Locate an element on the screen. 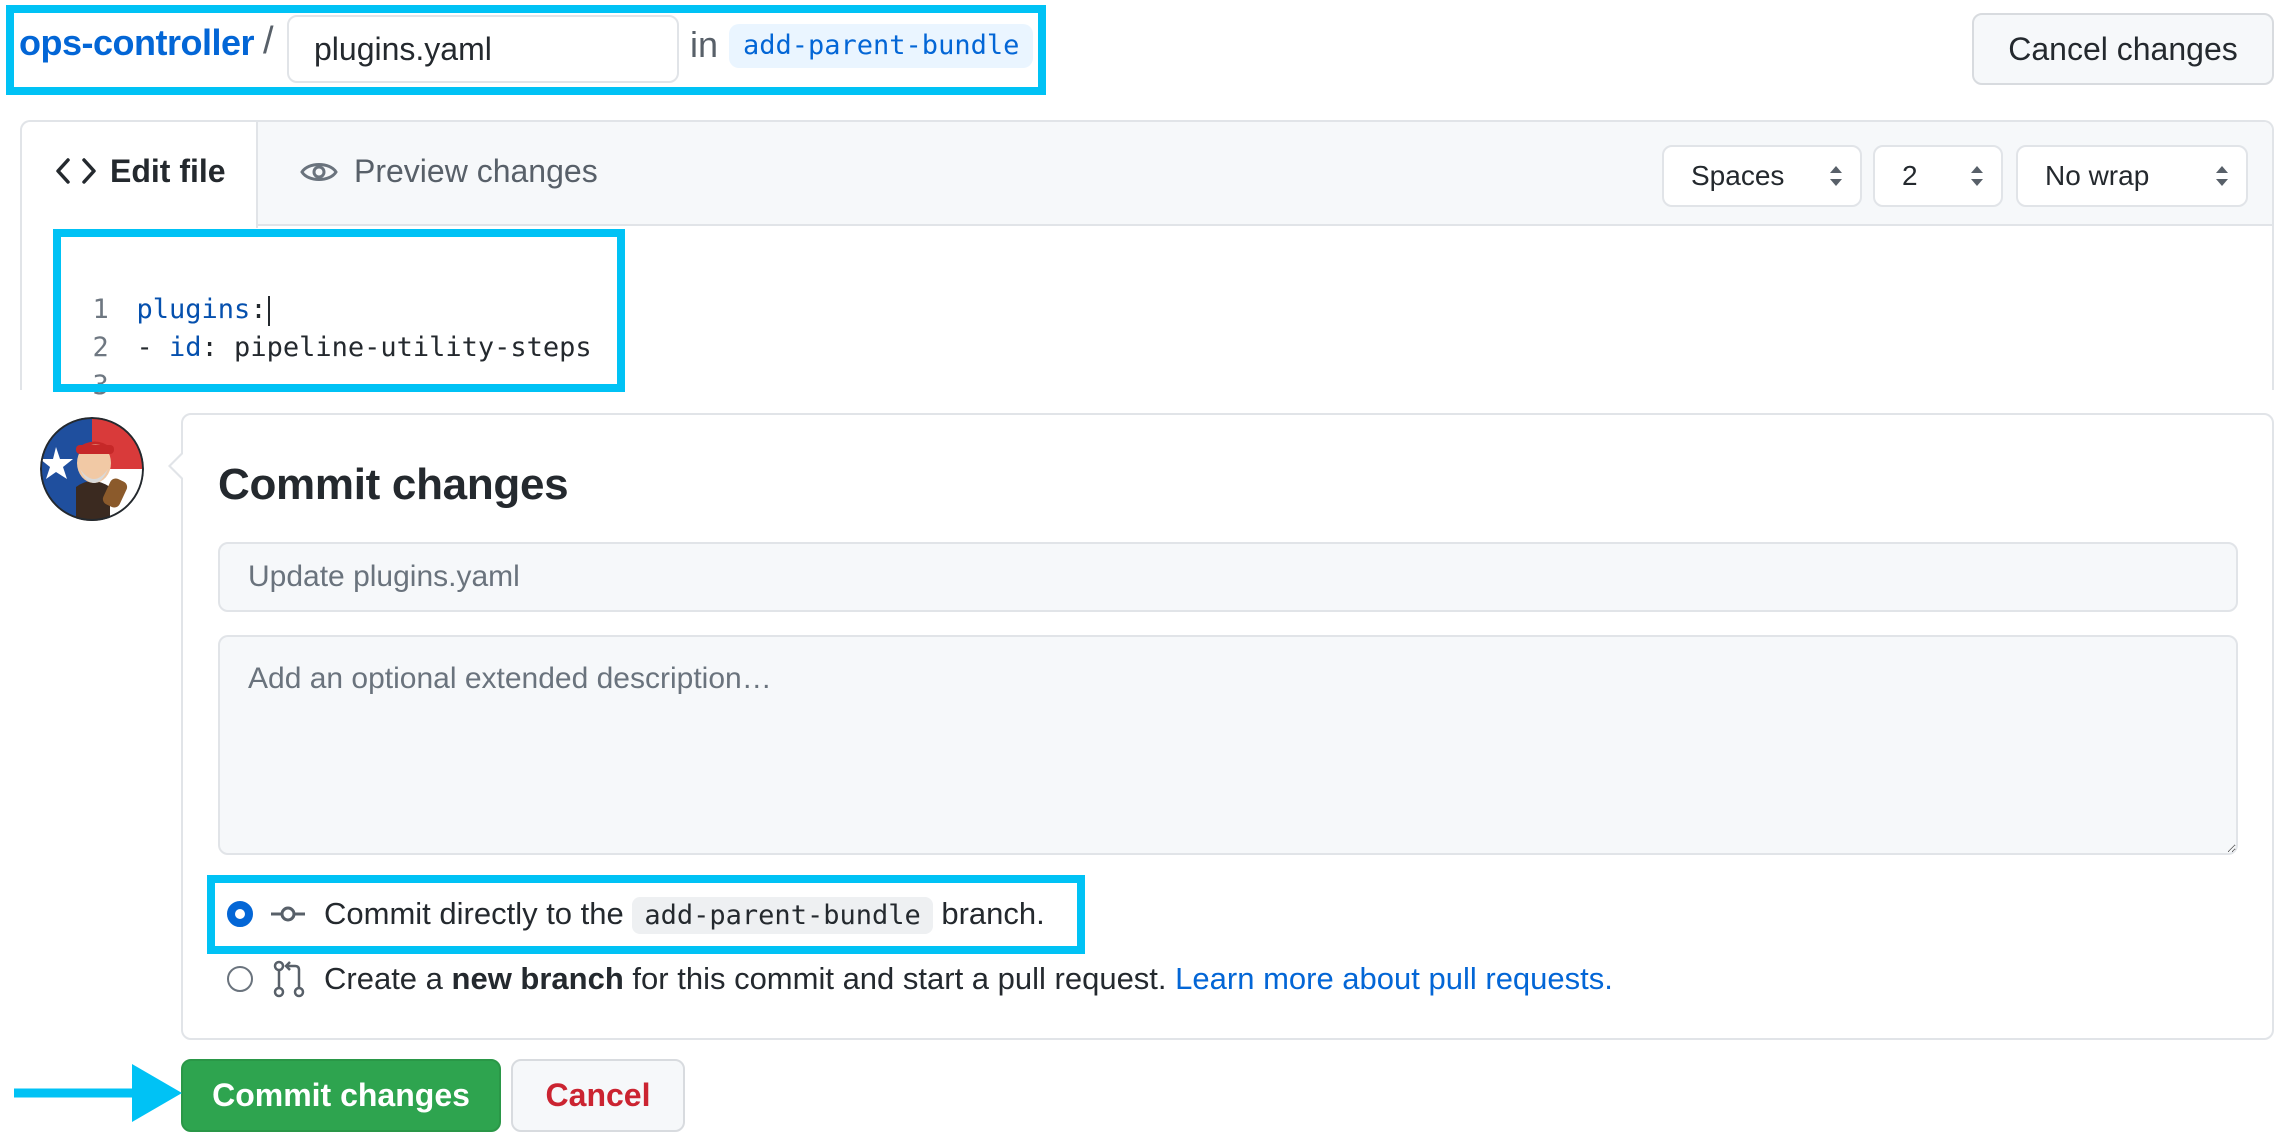 The width and height of the screenshot is (2282, 1135). wrap-mode-value: No wrap is located at coordinates (2097, 175).